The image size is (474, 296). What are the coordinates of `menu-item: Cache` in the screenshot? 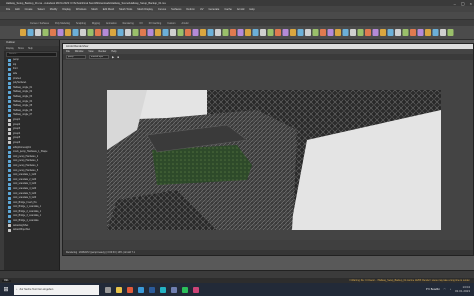 It's located at (228, 9).